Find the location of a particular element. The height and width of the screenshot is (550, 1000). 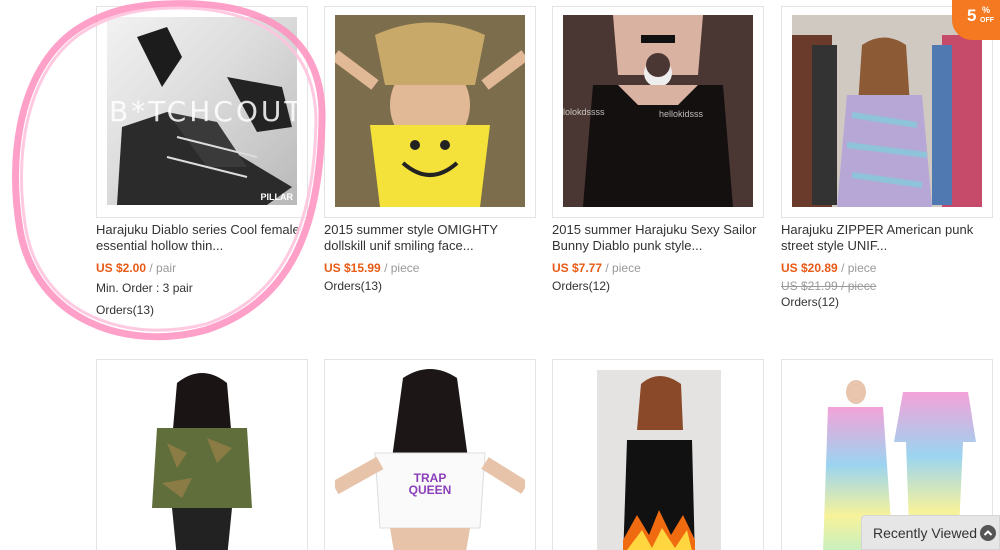

original-price: US $21.99 / piece is located at coordinates (829, 286).